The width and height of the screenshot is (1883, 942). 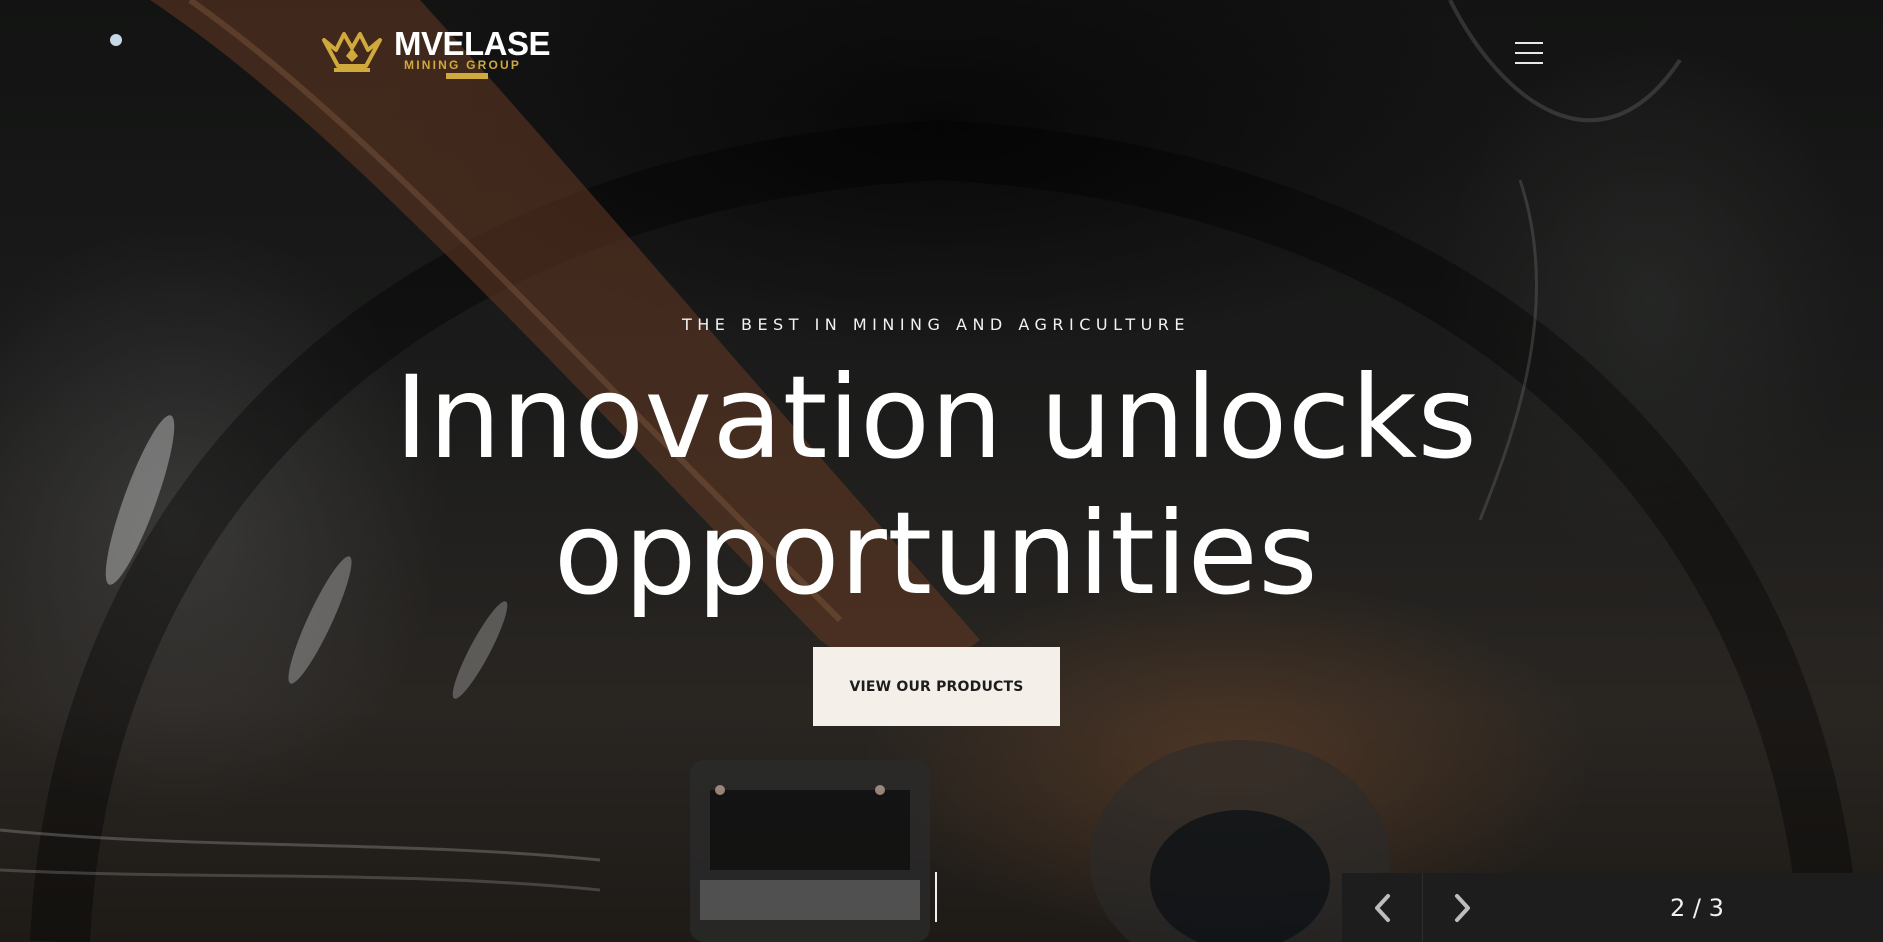 I want to click on slider-controls: 2 / 3, so click(x=1612, y=907).